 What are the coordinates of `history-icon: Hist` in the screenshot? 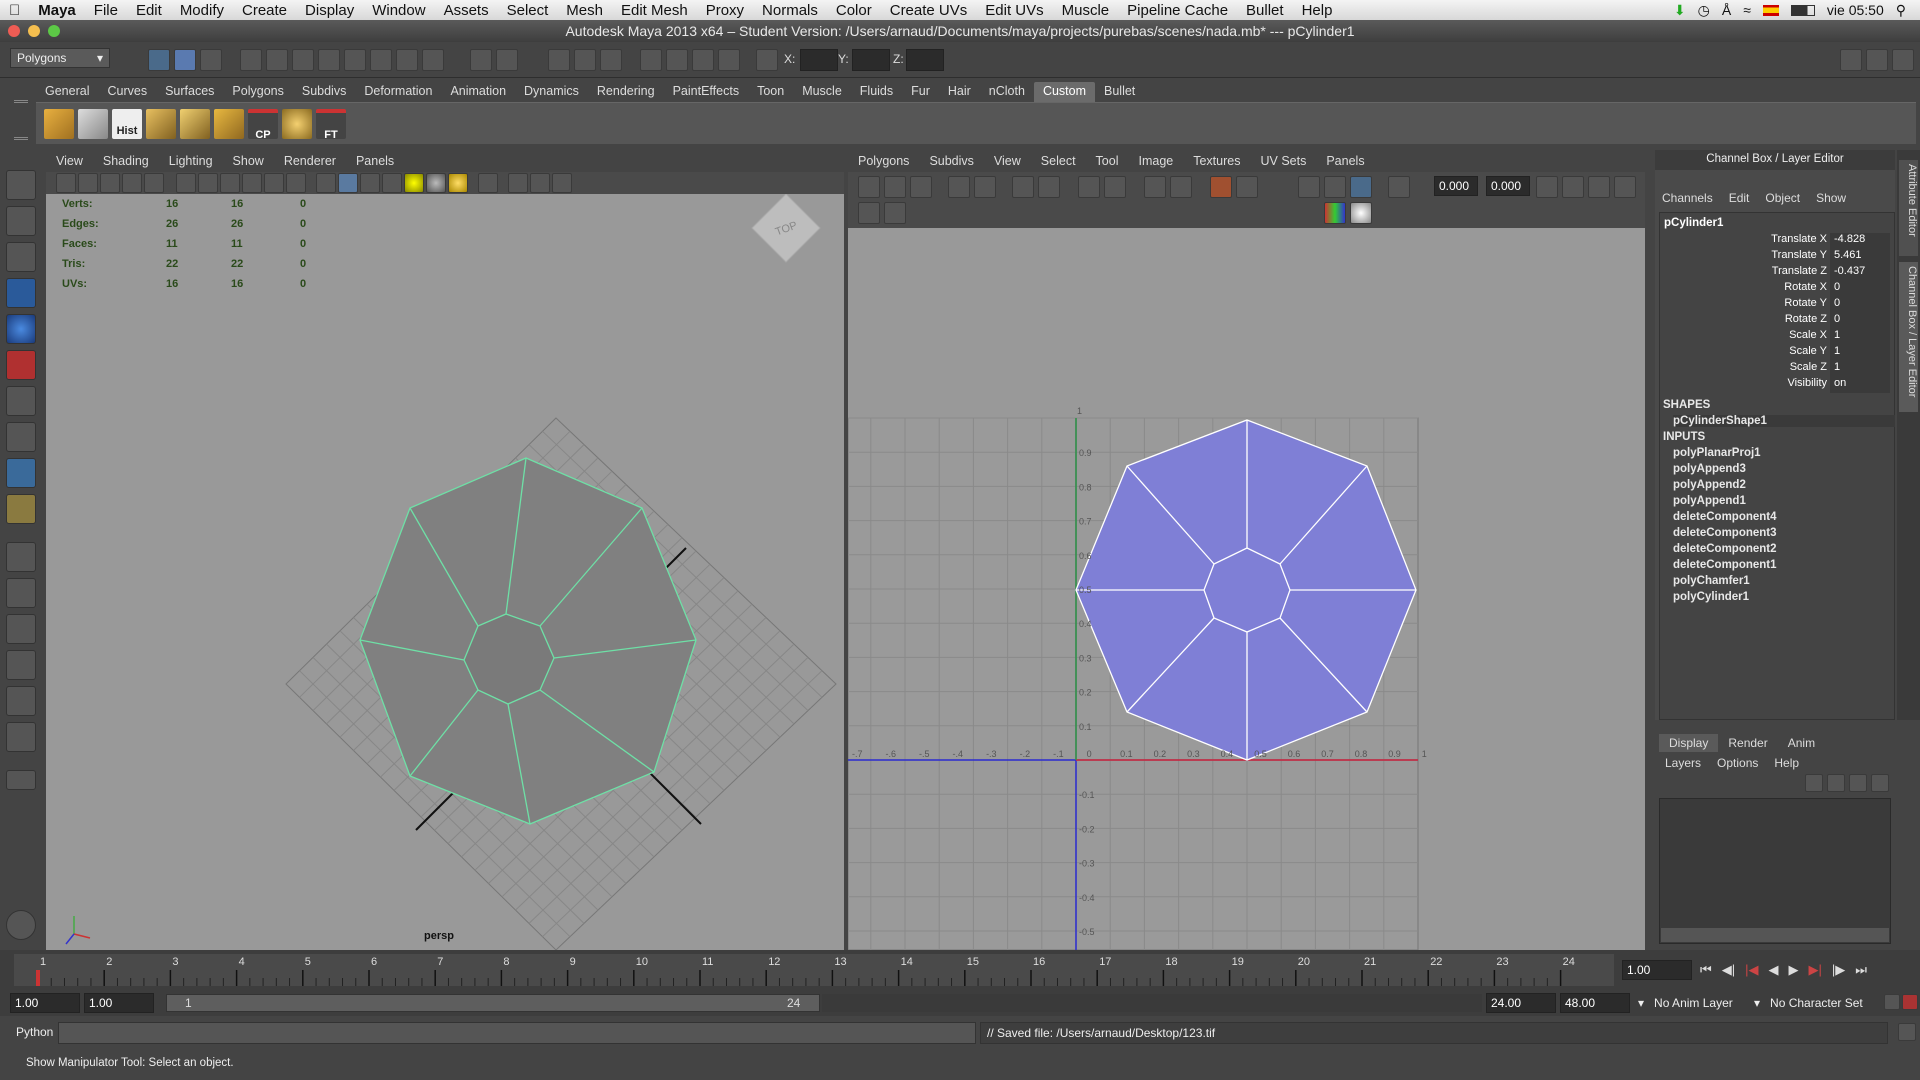 It's located at (127, 124).